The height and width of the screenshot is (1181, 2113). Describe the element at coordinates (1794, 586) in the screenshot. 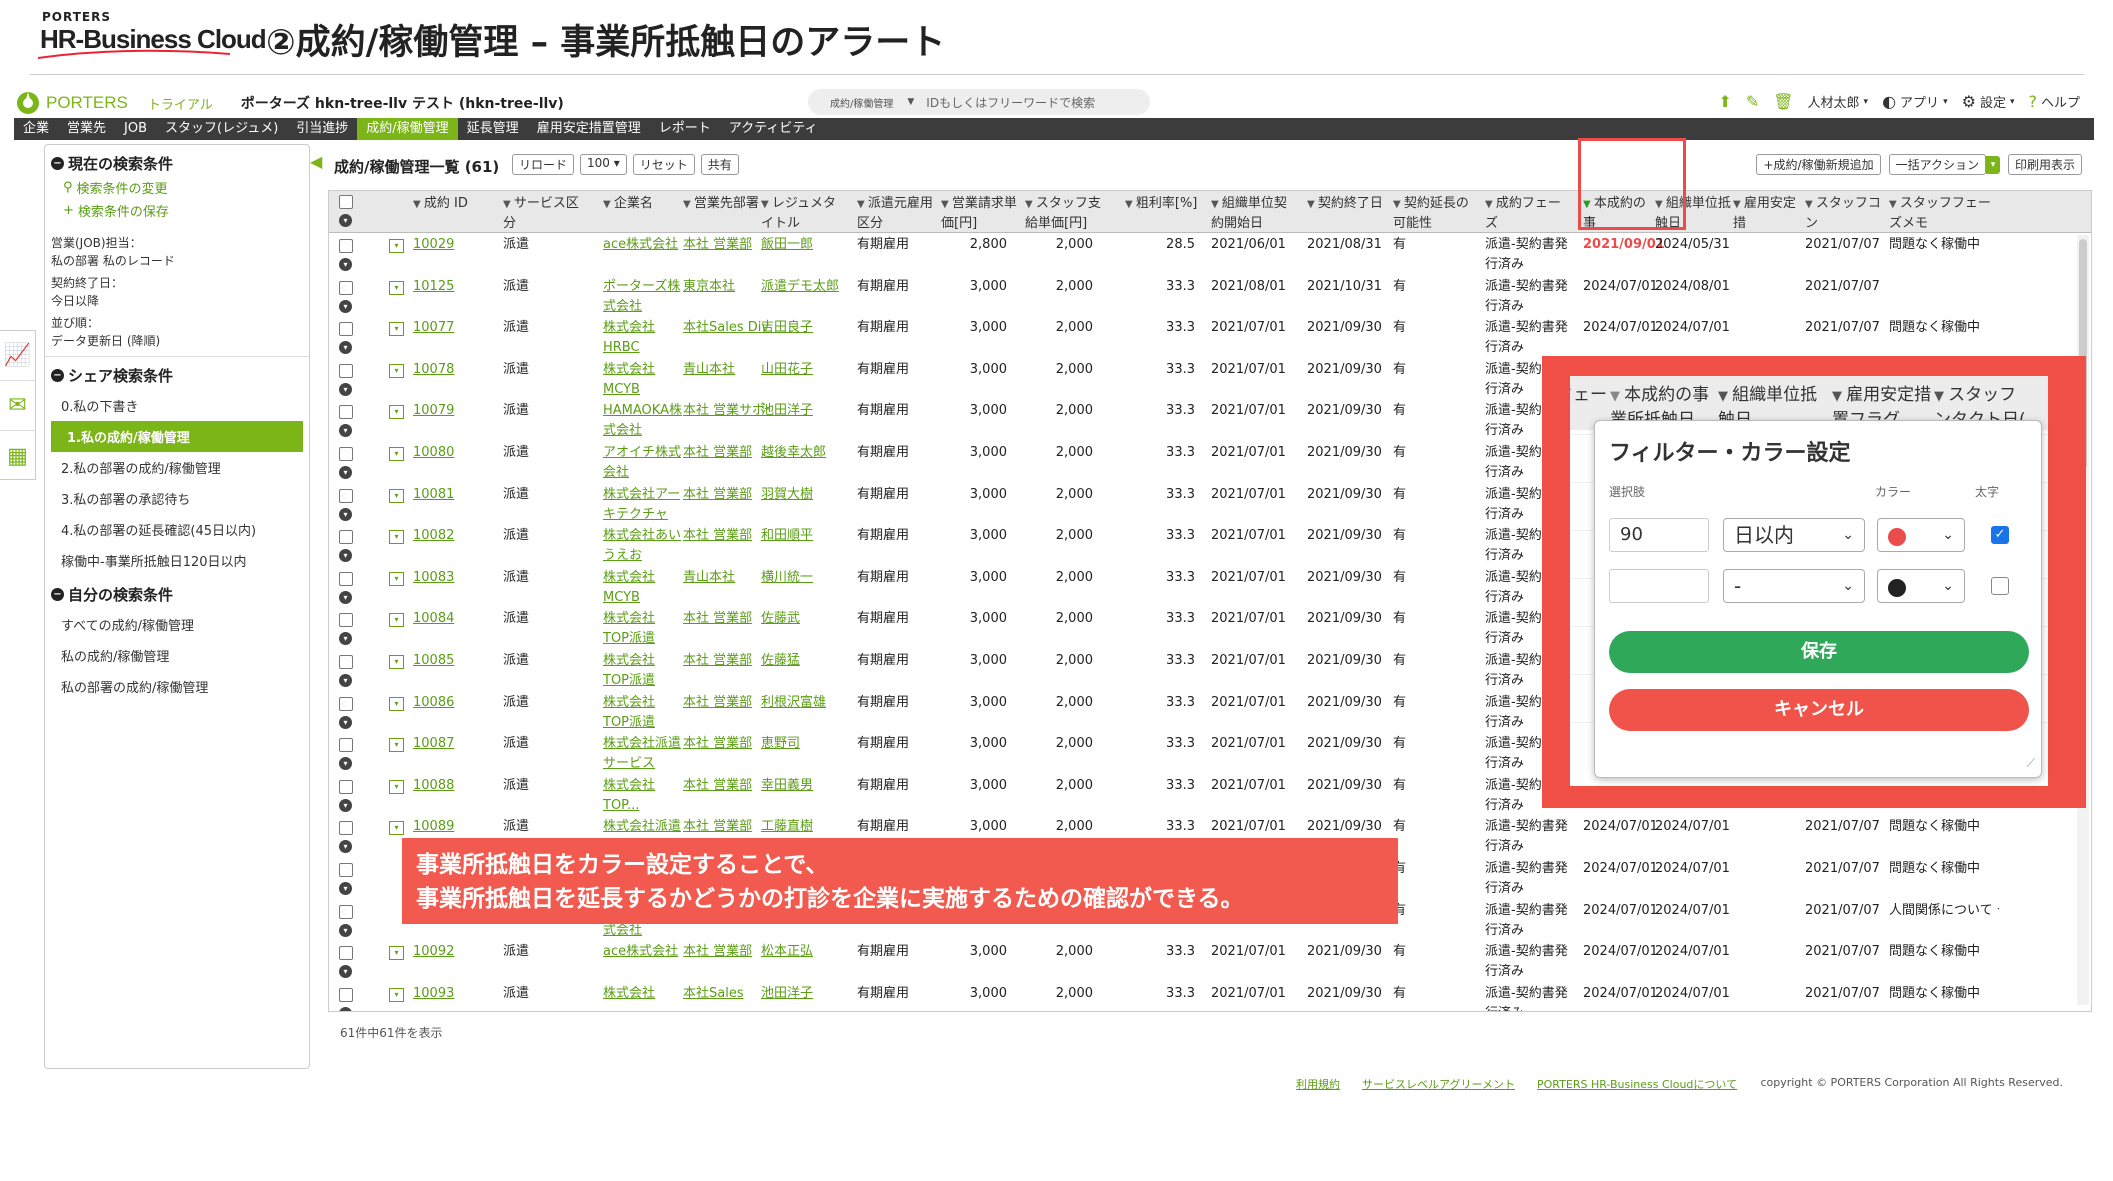

I see `unit-select: - ⌄` at that location.